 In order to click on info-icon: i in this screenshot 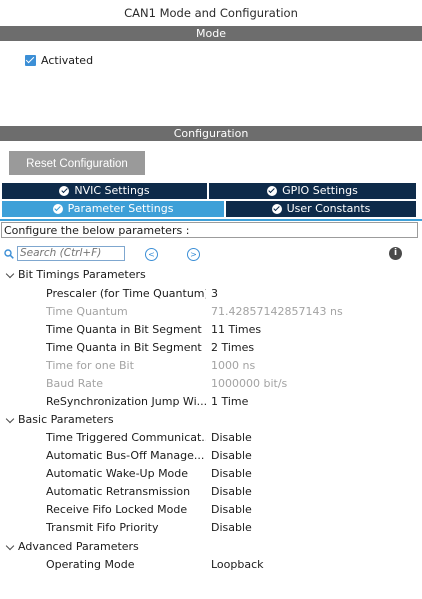, I will do `click(395, 253)`.